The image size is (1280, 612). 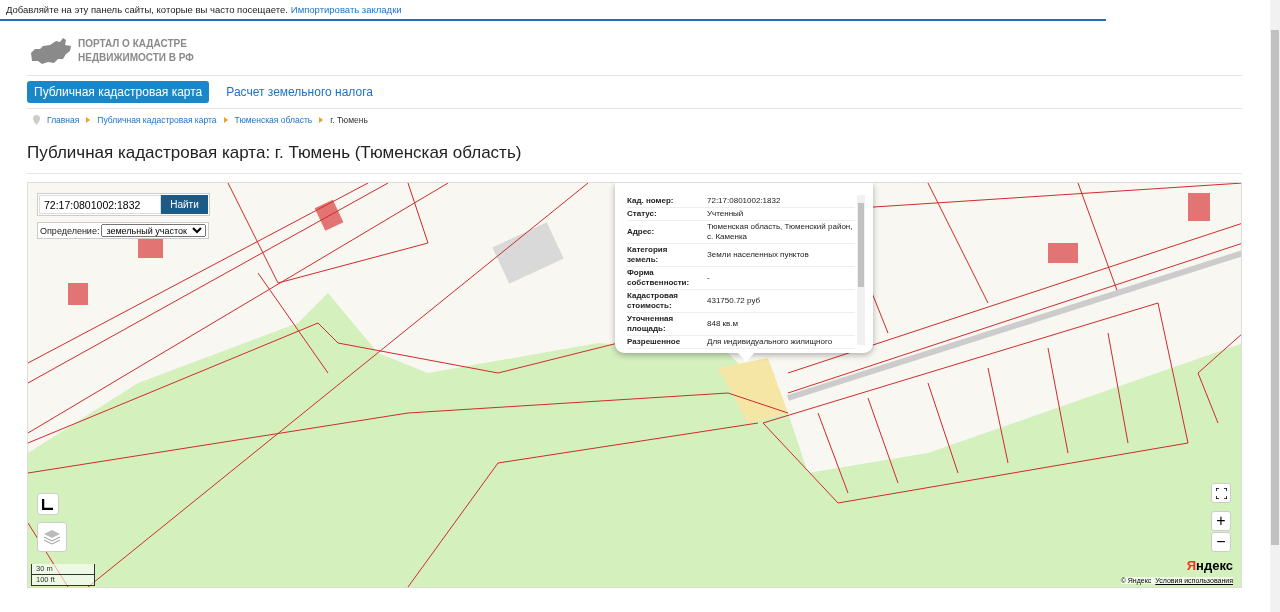 What do you see at coordinates (726, 214) in the screenshot?
I see `info-value: Учтенный` at bounding box center [726, 214].